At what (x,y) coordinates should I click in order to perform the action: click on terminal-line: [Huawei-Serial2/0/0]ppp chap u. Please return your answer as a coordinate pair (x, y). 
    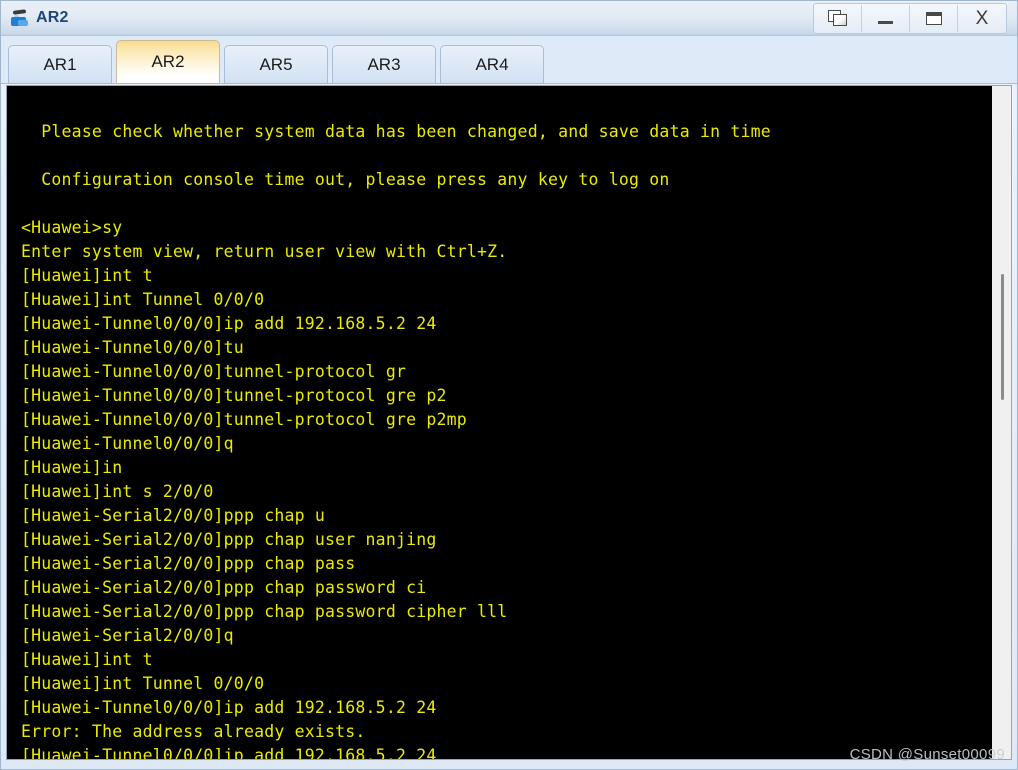
    Looking at the image, I should click on (173, 515).